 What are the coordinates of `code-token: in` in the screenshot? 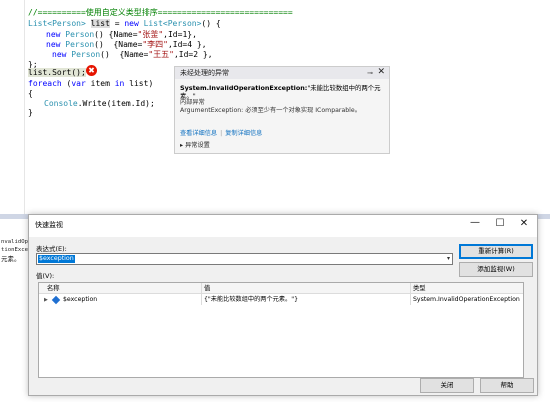 It's located at (119, 83).